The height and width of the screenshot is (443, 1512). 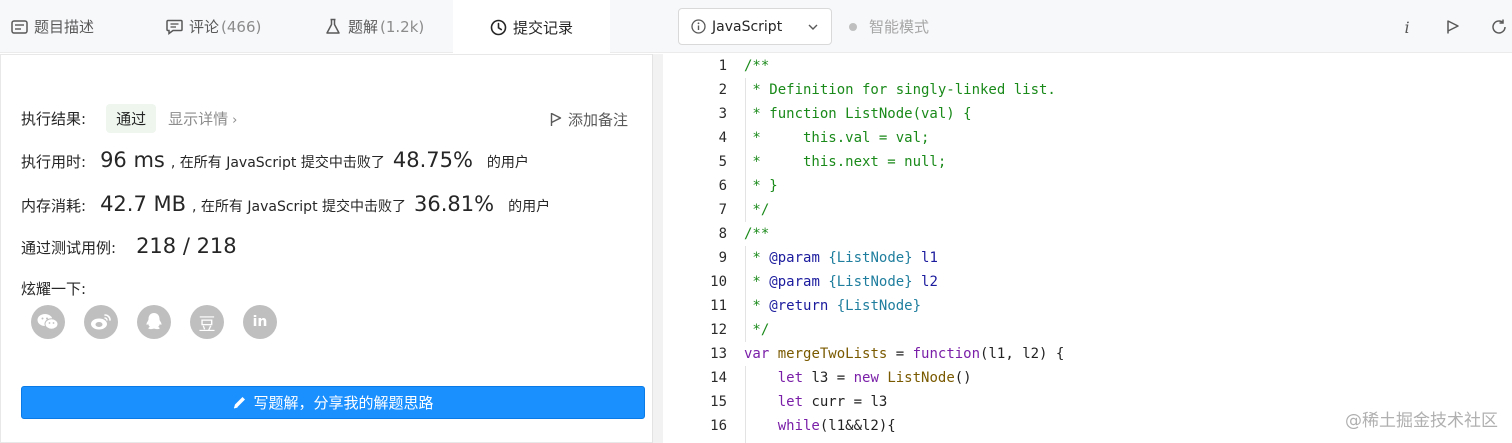 What do you see at coordinates (131, 118) in the screenshot?
I see `status-badge: 通过` at bounding box center [131, 118].